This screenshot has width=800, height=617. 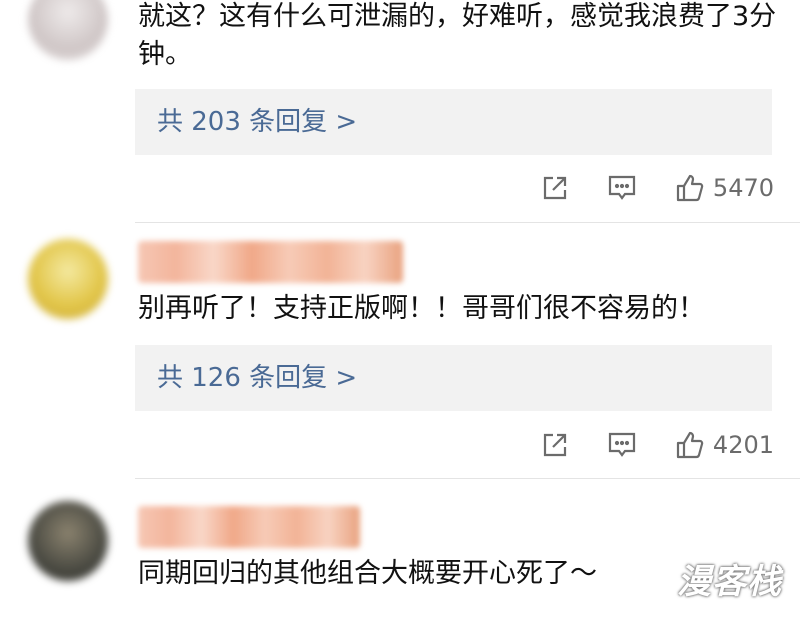 I want to click on watermark-logo: 漫客栈, so click(x=729, y=582).